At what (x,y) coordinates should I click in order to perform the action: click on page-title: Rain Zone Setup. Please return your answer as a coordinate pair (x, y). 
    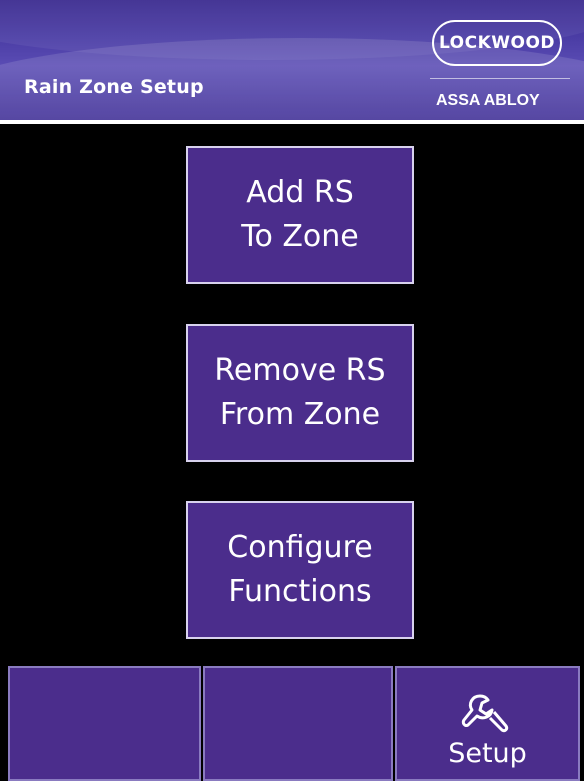
    Looking at the image, I should click on (114, 87).